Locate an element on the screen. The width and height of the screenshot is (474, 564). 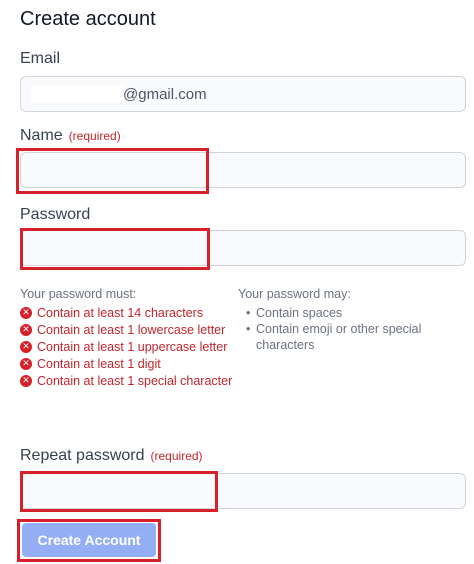
email-redaction is located at coordinates (77, 94).